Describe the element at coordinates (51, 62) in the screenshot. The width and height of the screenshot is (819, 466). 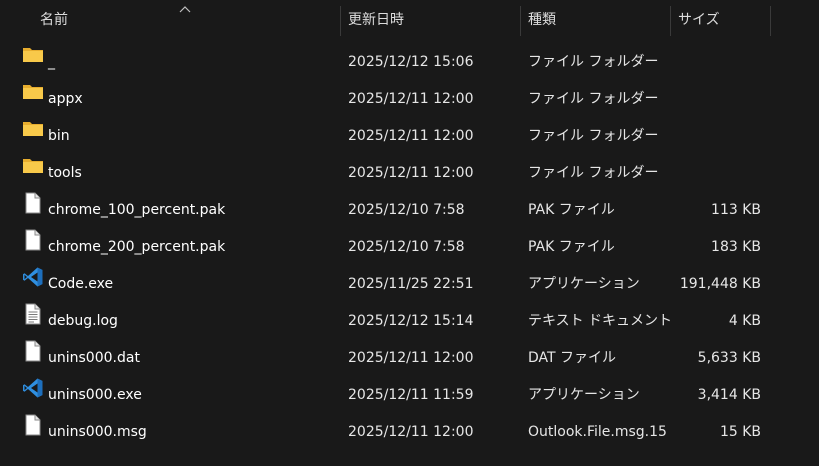
I see `file-name: _` at that location.